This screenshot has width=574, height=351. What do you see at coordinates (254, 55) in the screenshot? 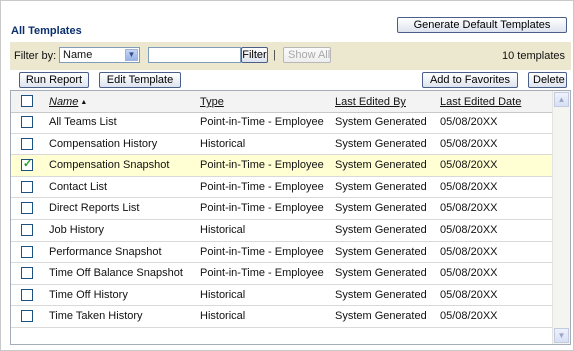
I see `filter-button: Filter` at bounding box center [254, 55].